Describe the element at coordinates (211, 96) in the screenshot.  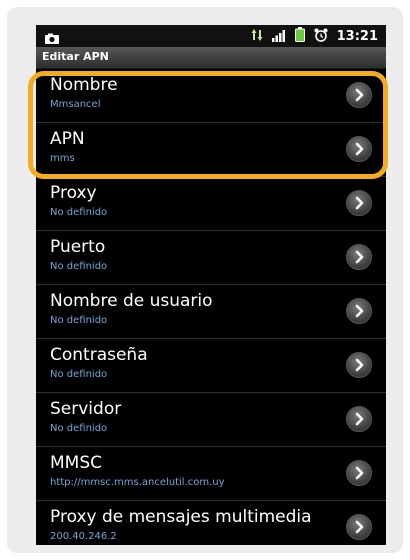
I see `setting-row-nombre: Nombre Mmsancel` at that location.